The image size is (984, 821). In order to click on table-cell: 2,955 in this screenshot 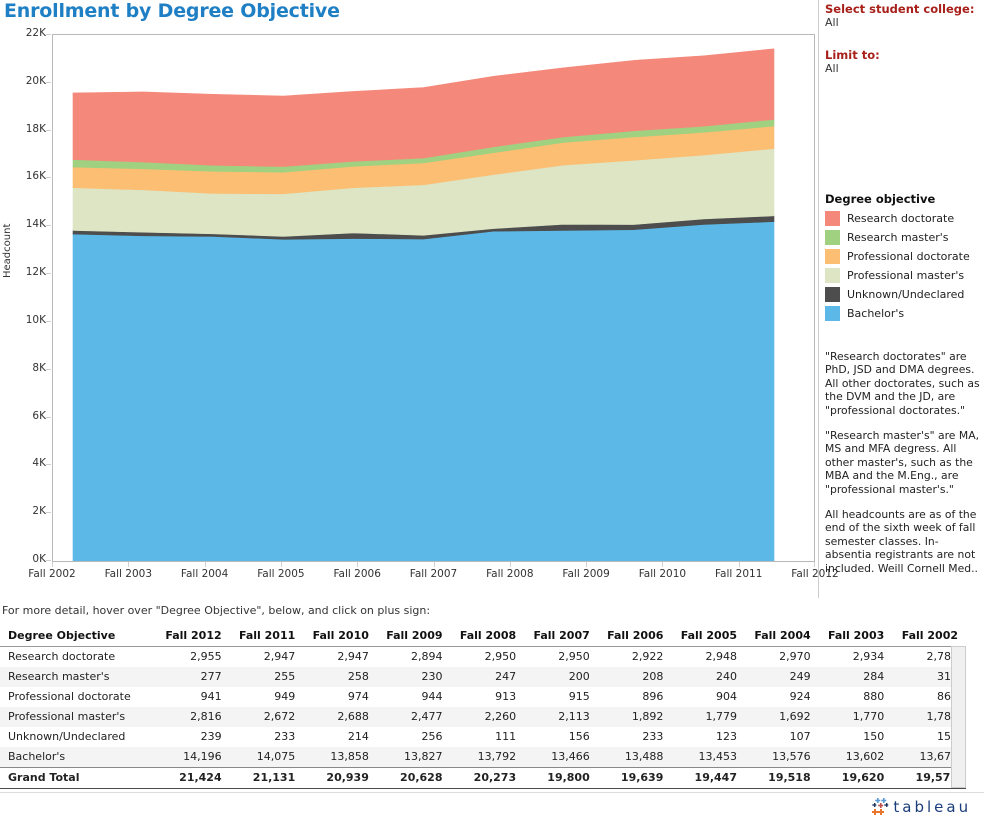, I will do `click(206, 656)`.